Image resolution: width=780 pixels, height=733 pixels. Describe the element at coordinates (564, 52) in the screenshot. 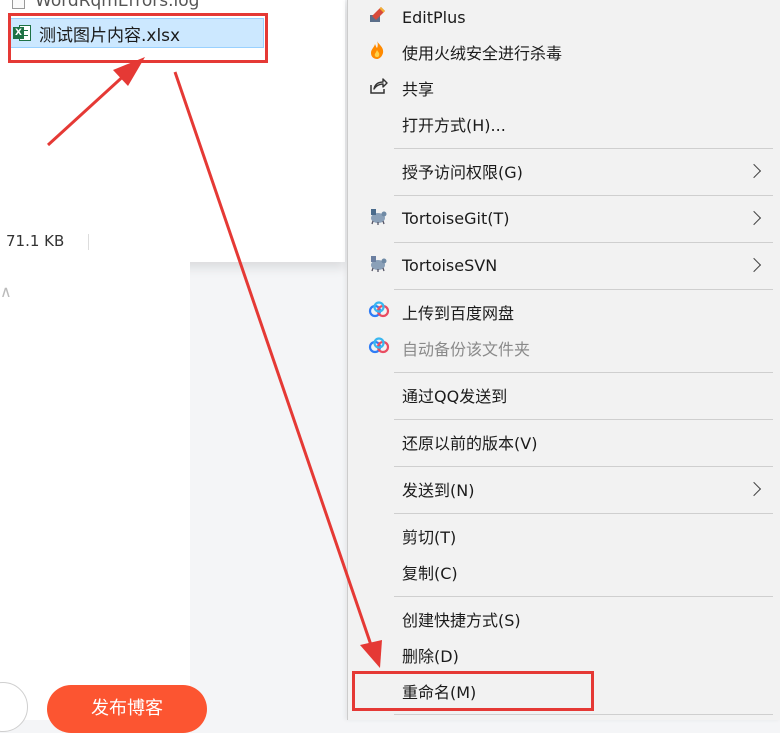

I see `menu-item-antivirus: 使用火绒安全进行杀毒` at that location.